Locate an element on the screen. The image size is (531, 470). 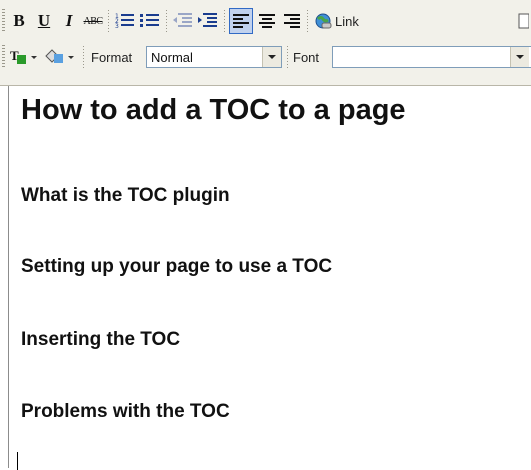
format-dropdown-arrow is located at coordinates (271, 57).